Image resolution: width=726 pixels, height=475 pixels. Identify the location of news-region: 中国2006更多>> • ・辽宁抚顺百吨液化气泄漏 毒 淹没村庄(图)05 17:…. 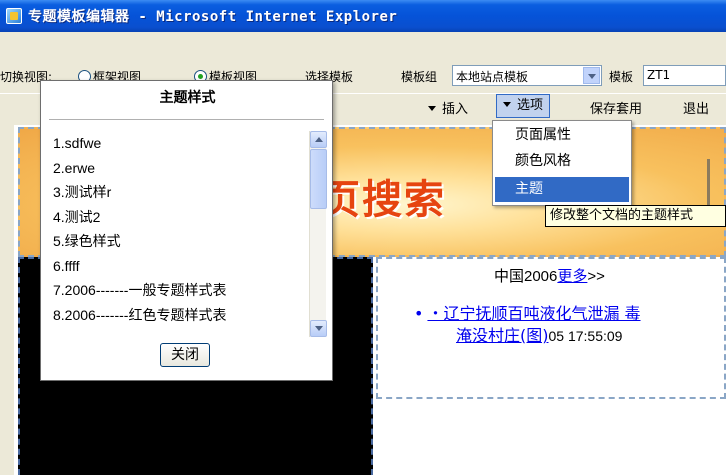
(551, 328).